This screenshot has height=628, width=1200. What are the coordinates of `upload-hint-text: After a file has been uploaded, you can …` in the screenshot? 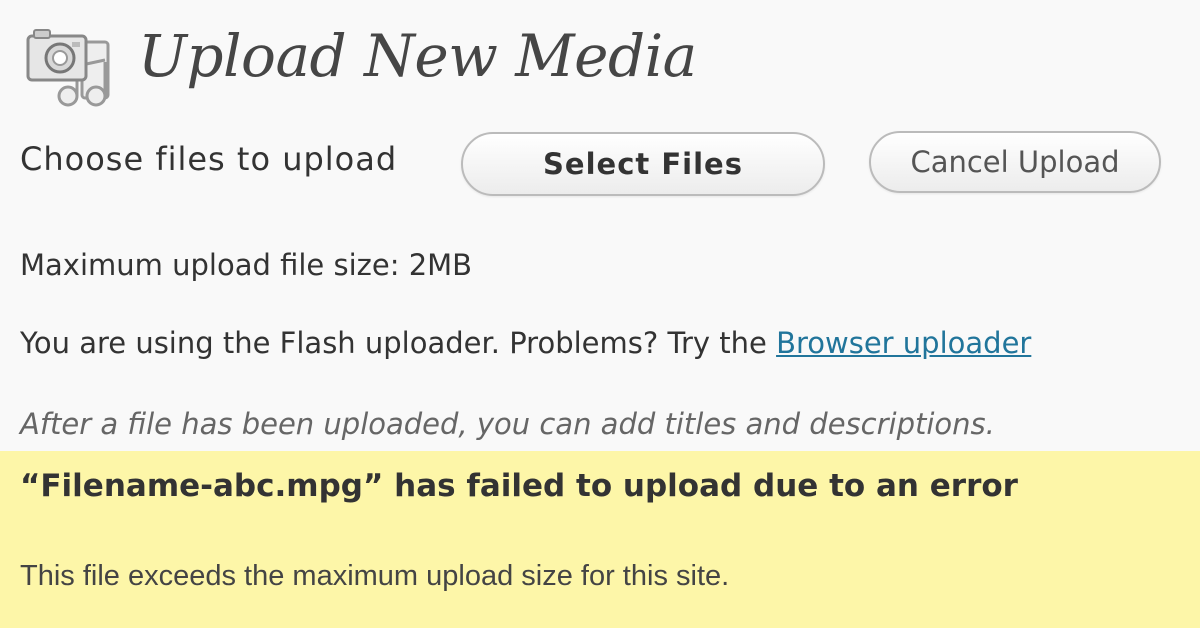 It's located at (507, 424).